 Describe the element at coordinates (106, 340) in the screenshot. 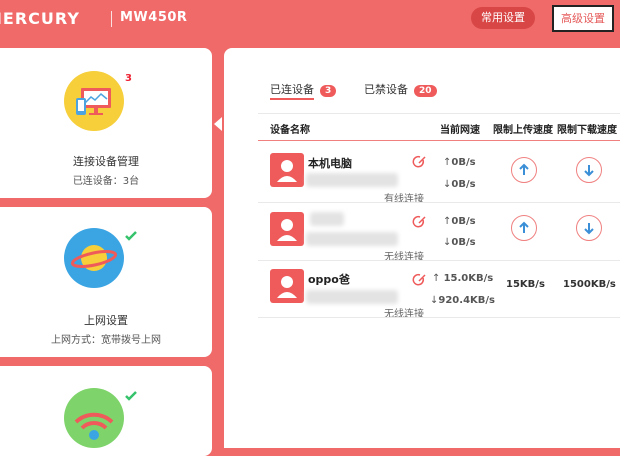

I see `internet-settings-subtitle: 上网方式：宽带拨号上网` at that location.